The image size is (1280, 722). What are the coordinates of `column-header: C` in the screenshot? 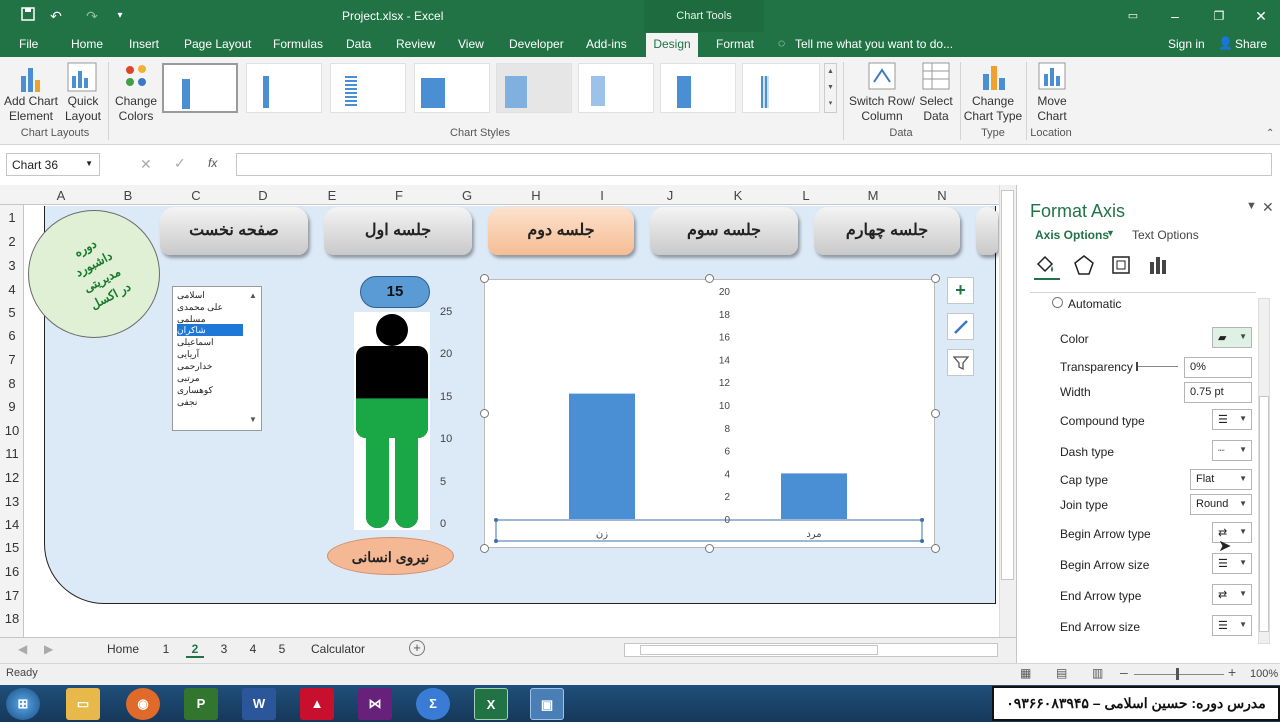 It's located at (196, 195).